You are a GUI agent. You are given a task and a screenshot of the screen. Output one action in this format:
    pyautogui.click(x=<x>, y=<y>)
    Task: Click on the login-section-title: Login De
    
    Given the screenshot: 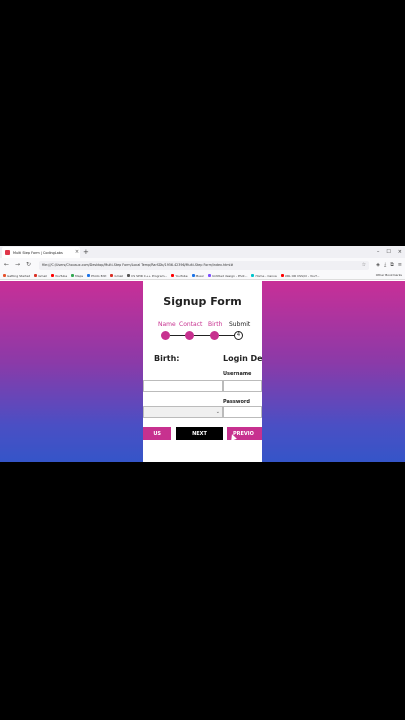 What is the action you would take?
    pyautogui.click(x=242, y=358)
    